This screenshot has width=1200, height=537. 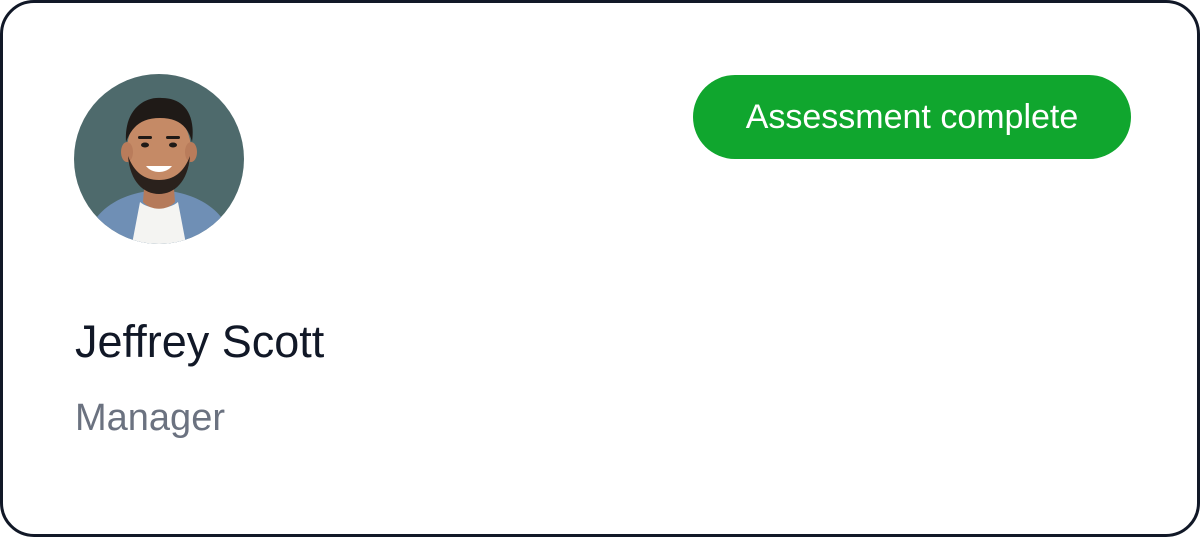 I want to click on status-badge: Assessment complete, so click(x=912, y=117).